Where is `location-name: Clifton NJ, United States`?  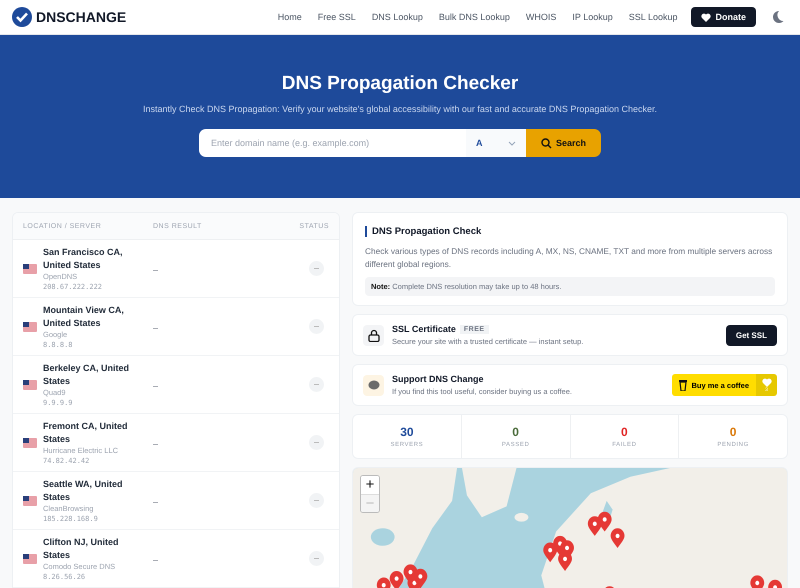 location-name: Clifton NJ, United States is located at coordinates (81, 548).